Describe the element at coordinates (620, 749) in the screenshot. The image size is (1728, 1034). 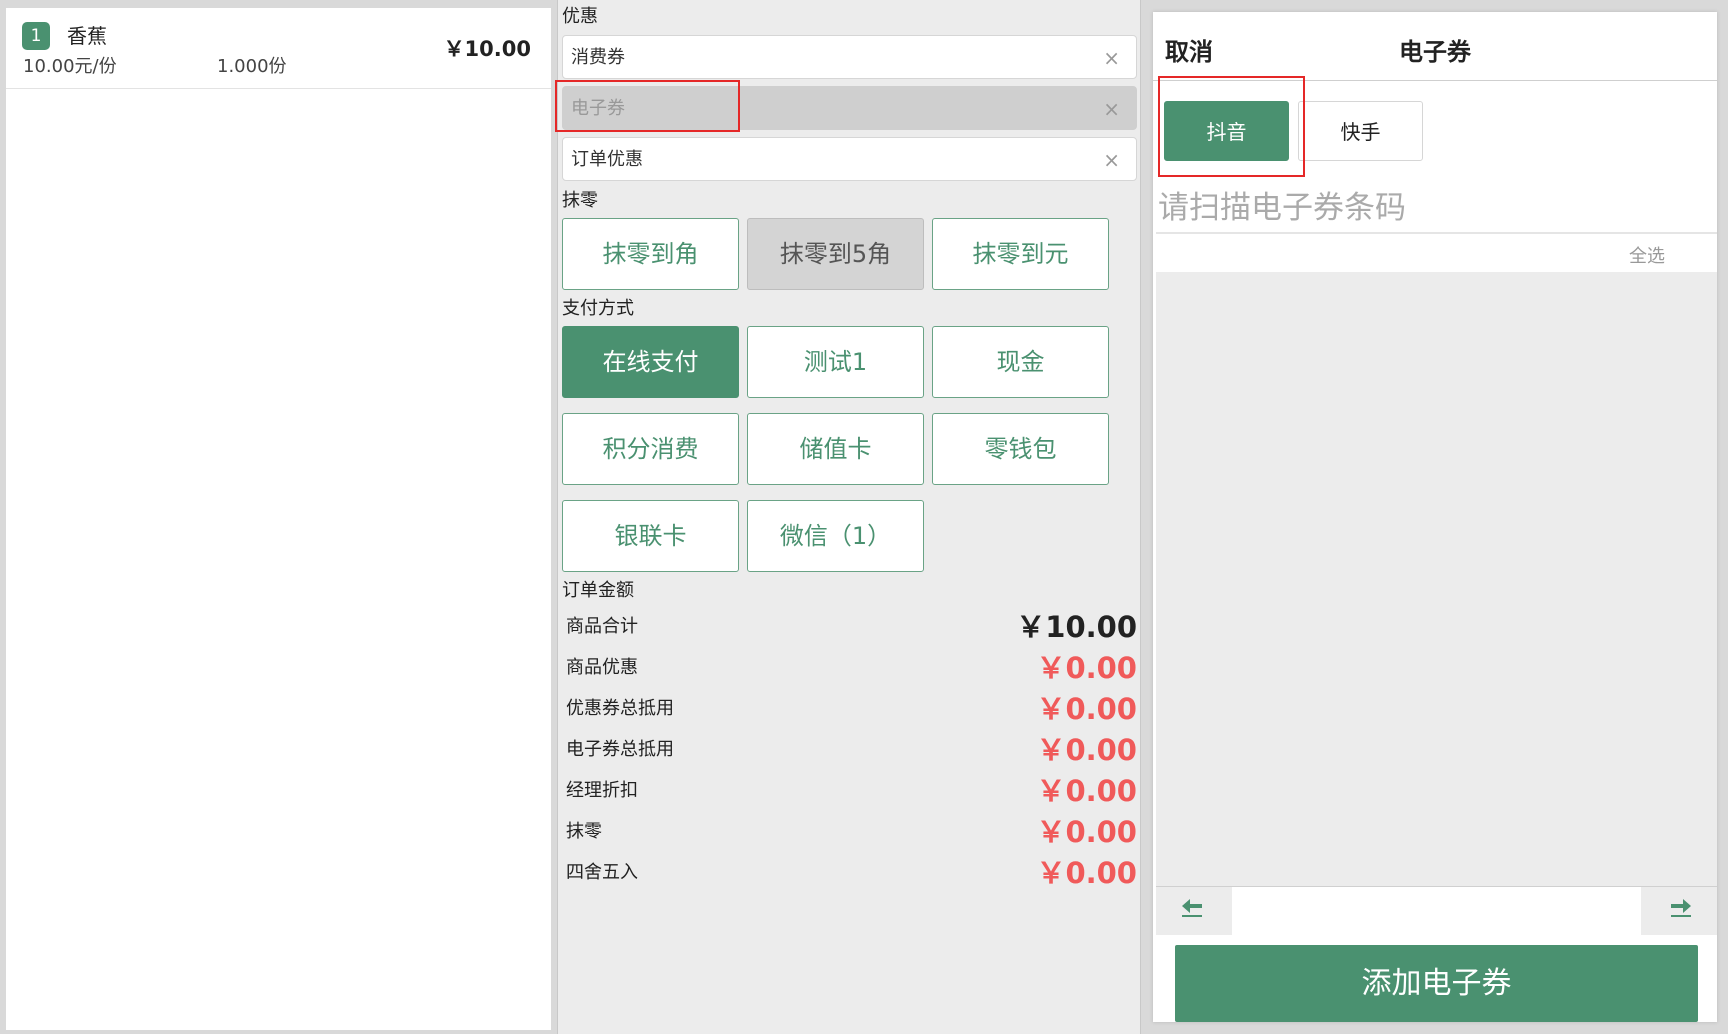
I see `summary-label: 电子券总抵用` at that location.